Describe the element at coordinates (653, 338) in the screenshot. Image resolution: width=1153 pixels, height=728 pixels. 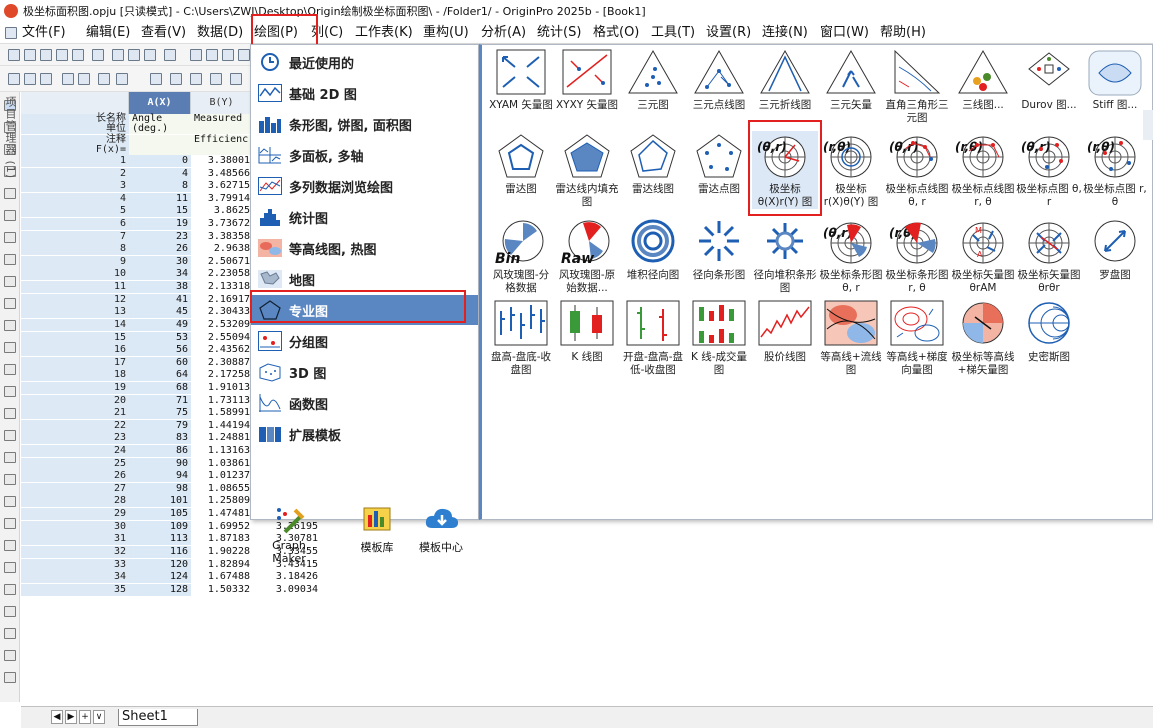
I see `gallery-item: 开盘-盘高-盘低-收盘图` at that location.